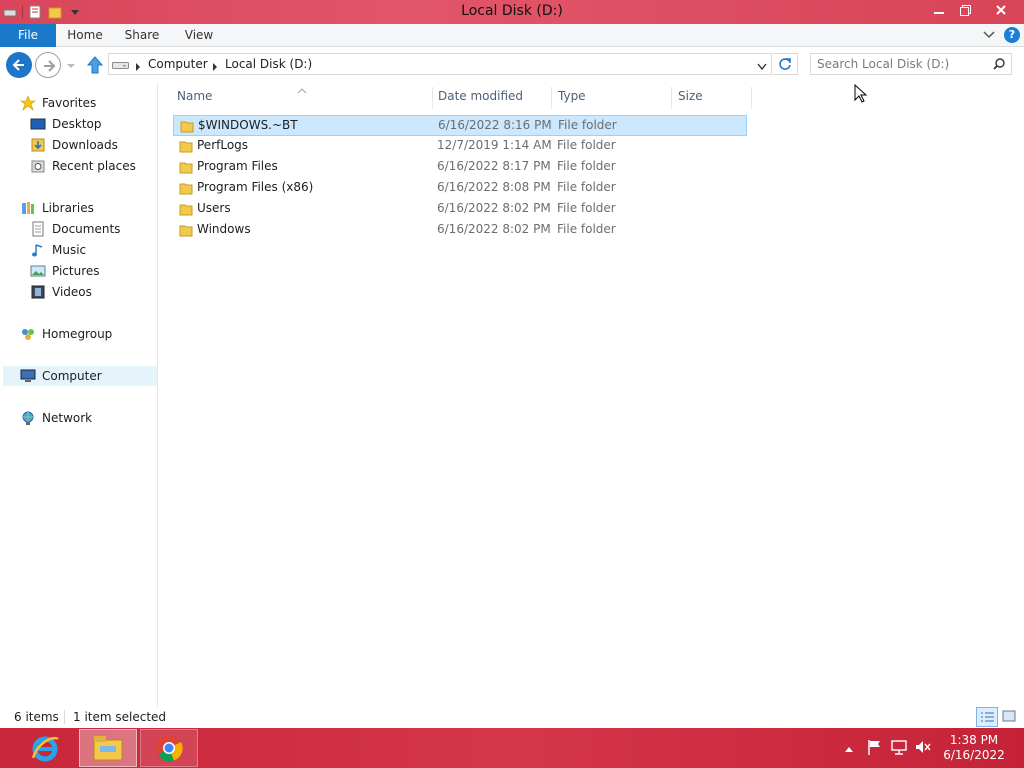 Image resolution: width=1024 pixels, height=768 pixels. Describe the element at coordinates (512, 748) in the screenshot. I see `taskbar: 1:38 PM 6/16/2022` at that location.